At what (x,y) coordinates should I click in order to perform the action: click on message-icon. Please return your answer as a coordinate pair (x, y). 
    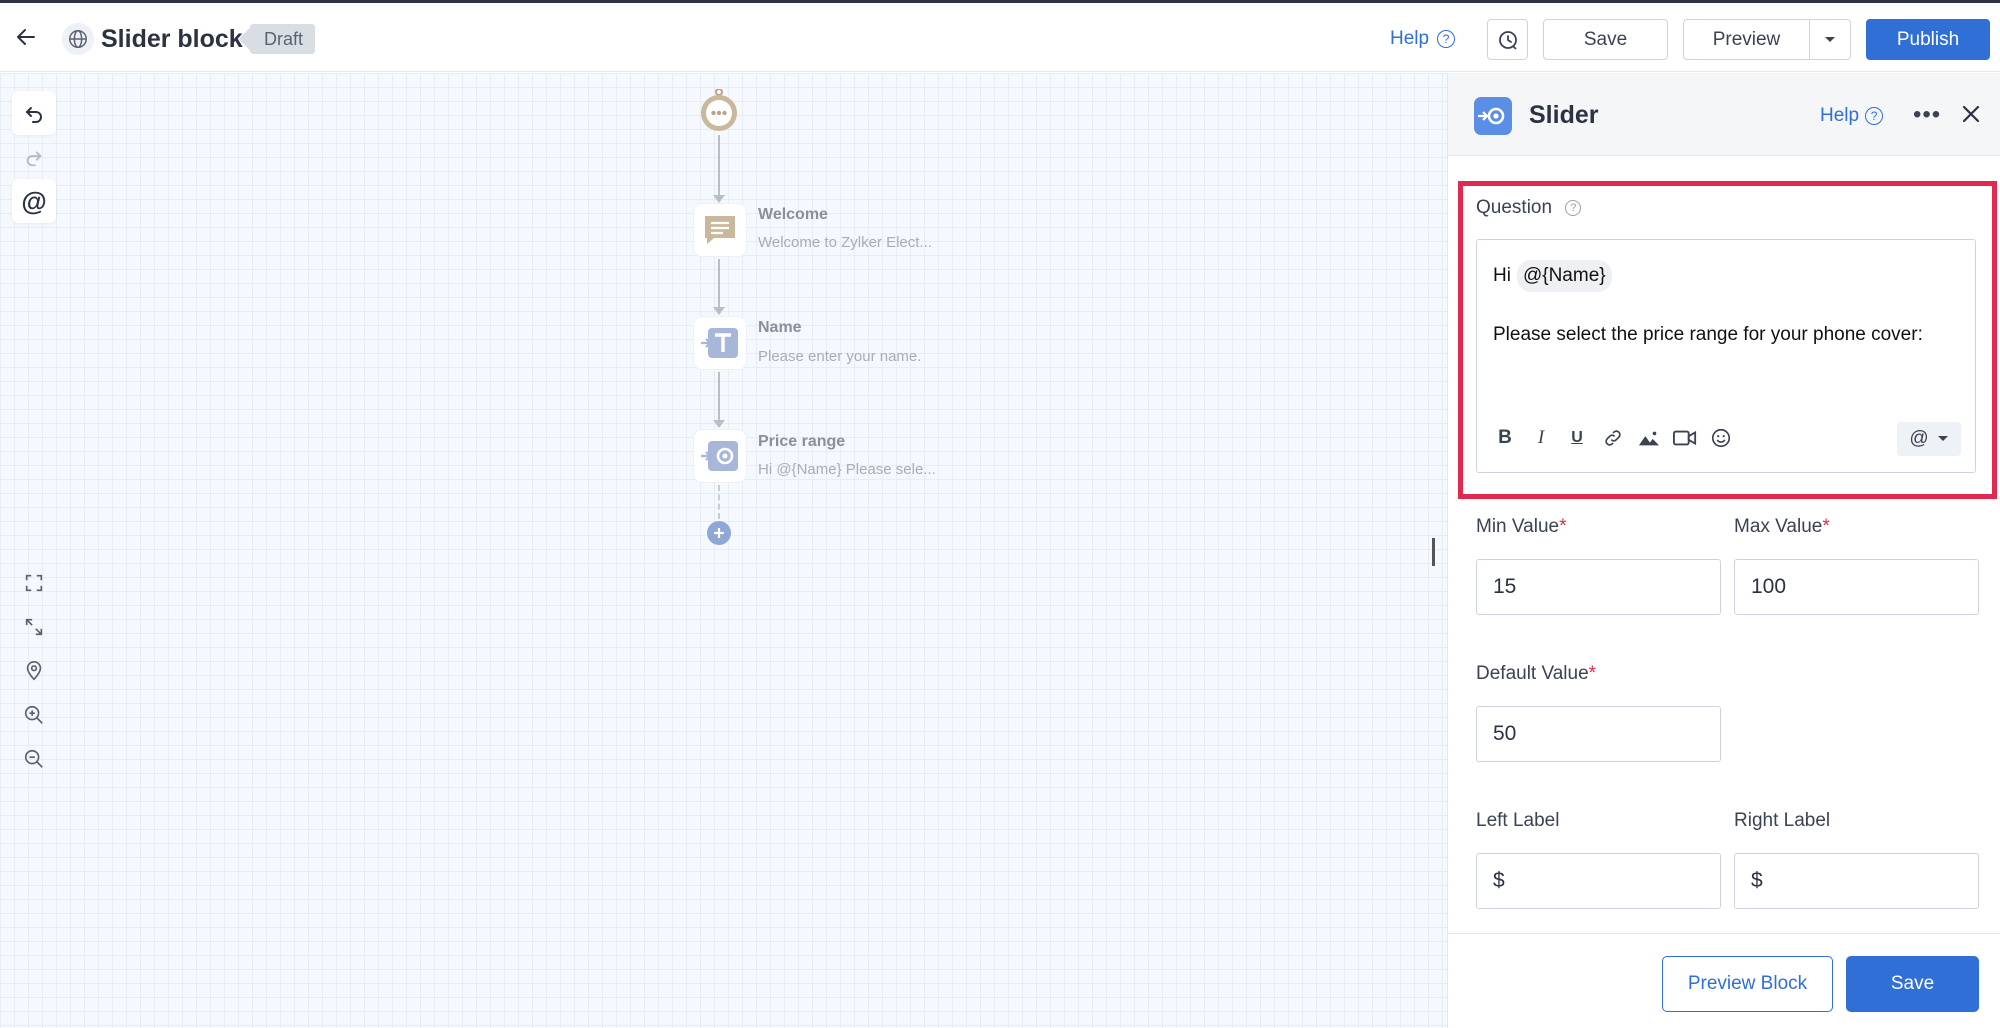
    Looking at the image, I should click on (720, 230).